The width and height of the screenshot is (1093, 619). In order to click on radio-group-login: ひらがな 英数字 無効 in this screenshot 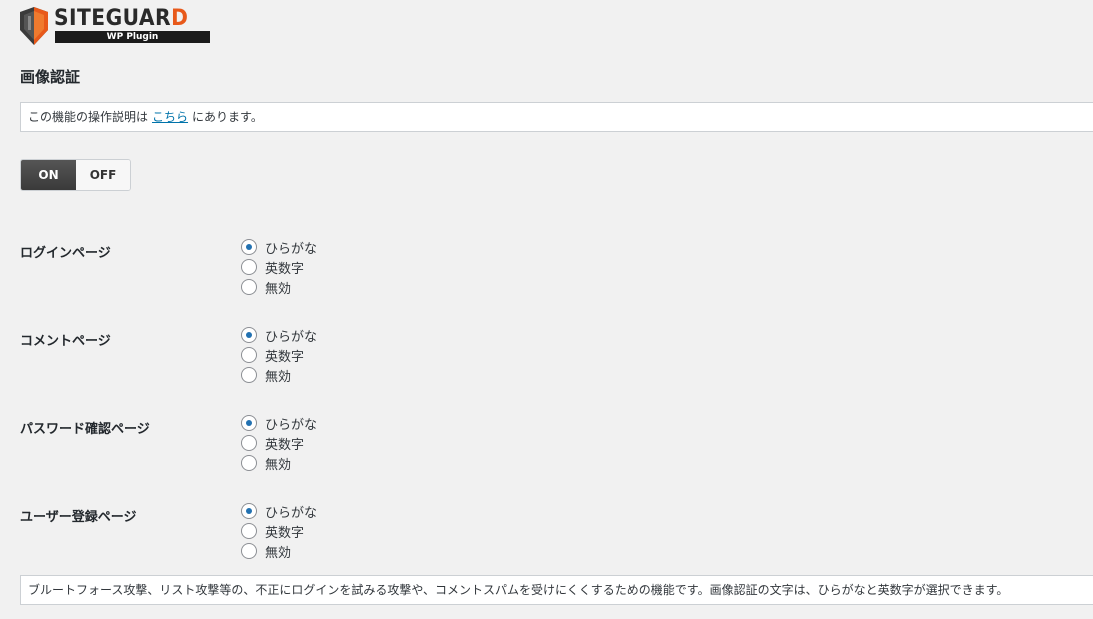, I will do `click(279, 267)`.